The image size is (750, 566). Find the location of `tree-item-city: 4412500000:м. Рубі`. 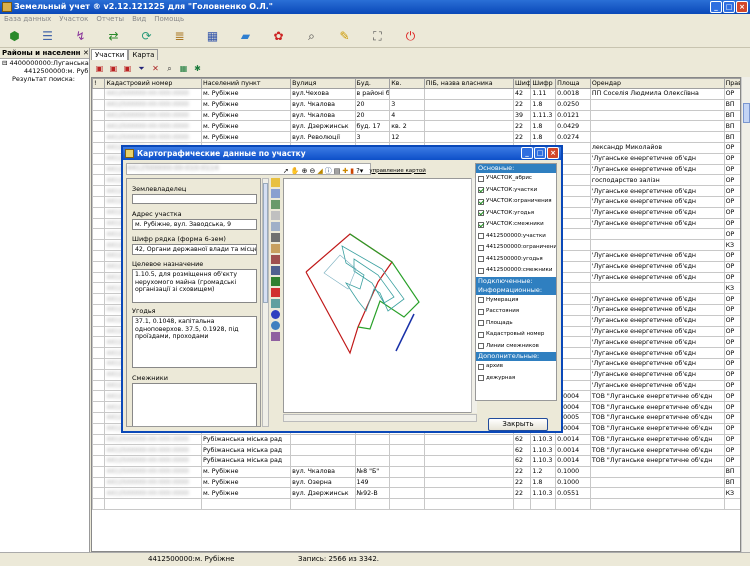

tree-item-city: 4412500000:м. Рубі is located at coordinates (44, 71).